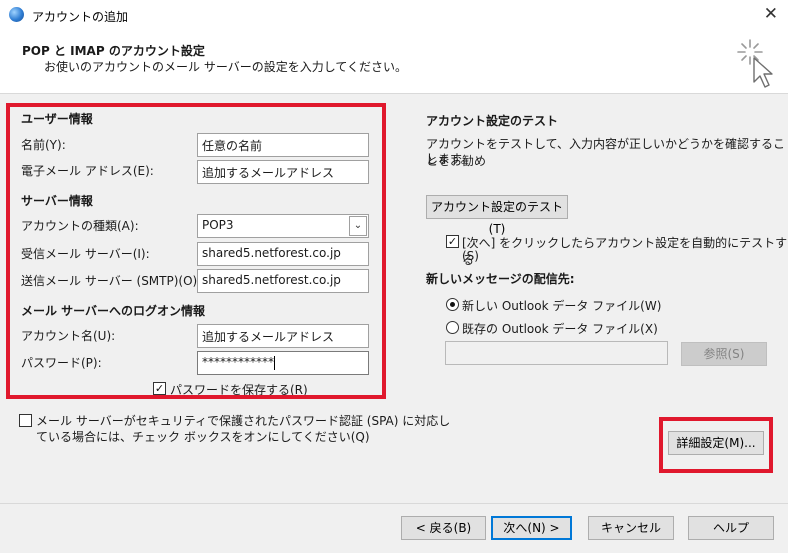 The width and height of the screenshot is (788, 553). Describe the element at coordinates (531, 528) in the screenshot. I see `next-button: 次へ(N) >` at that location.